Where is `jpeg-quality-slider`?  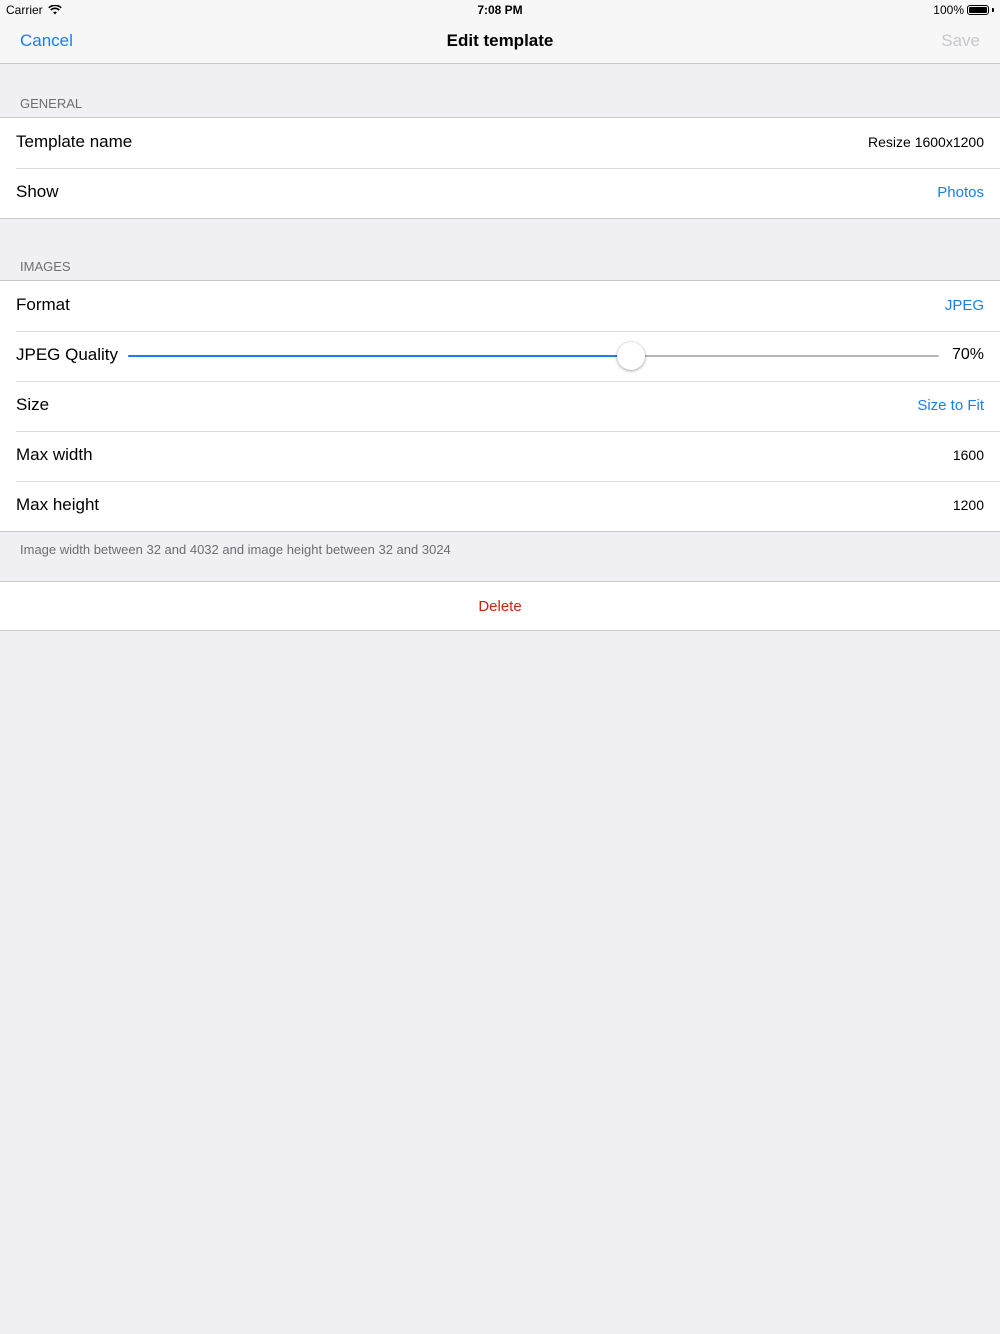 jpeg-quality-slider is located at coordinates (533, 356).